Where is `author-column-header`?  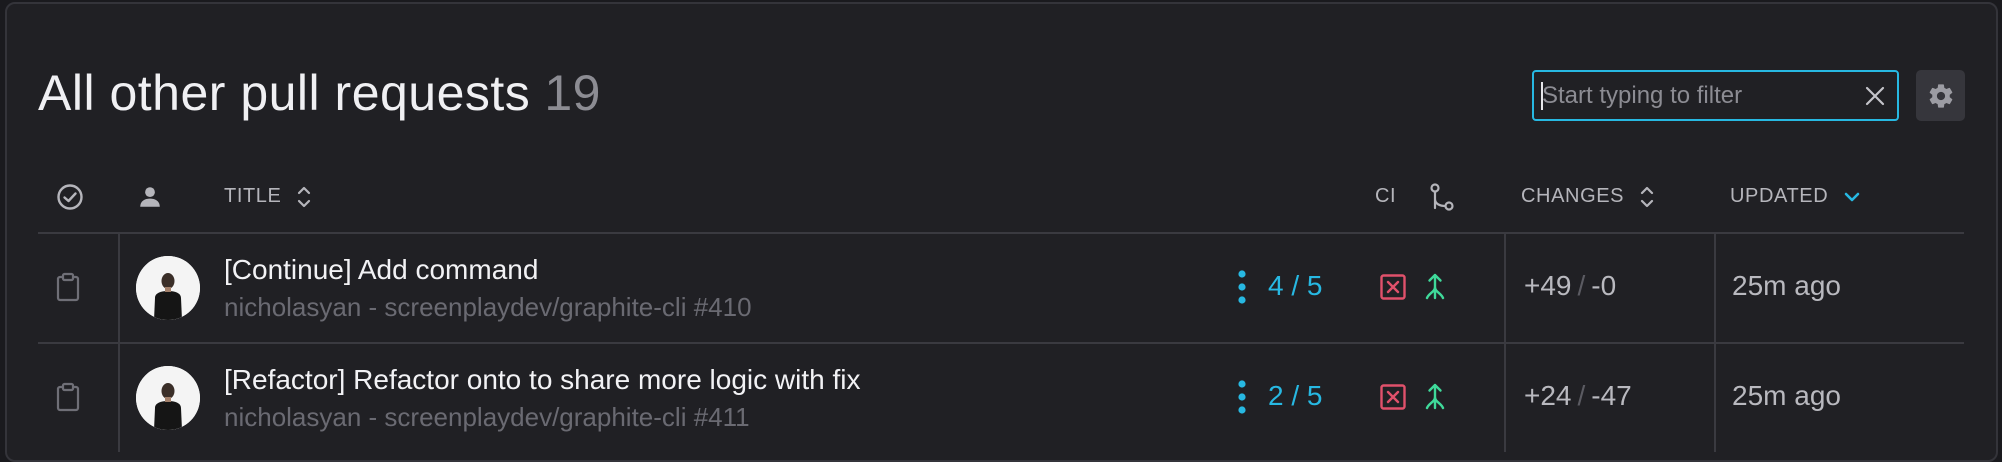 author-column-header is located at coordinates (150, 196).